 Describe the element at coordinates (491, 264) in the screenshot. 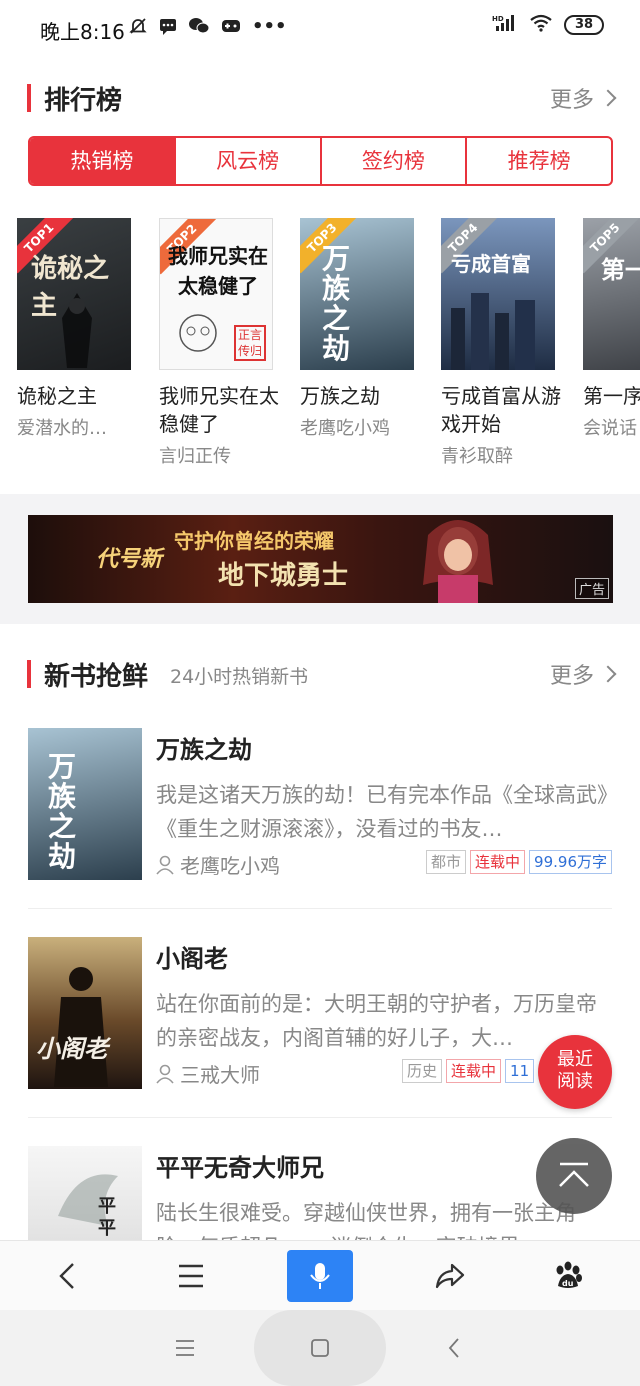

I see `cover-title: 亏成首富` at that location.